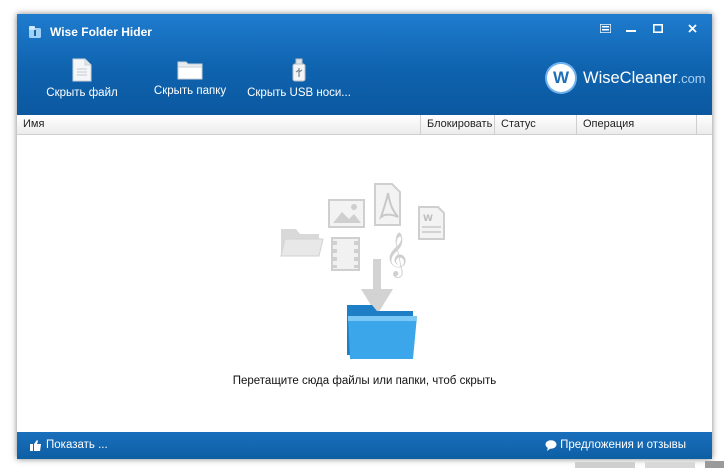 Image resolution: width=724 pixels, height=468 pixels. Describe the element at coordinates (382, 332) in the screenshot. I see `blue-folder-icon` at that location.